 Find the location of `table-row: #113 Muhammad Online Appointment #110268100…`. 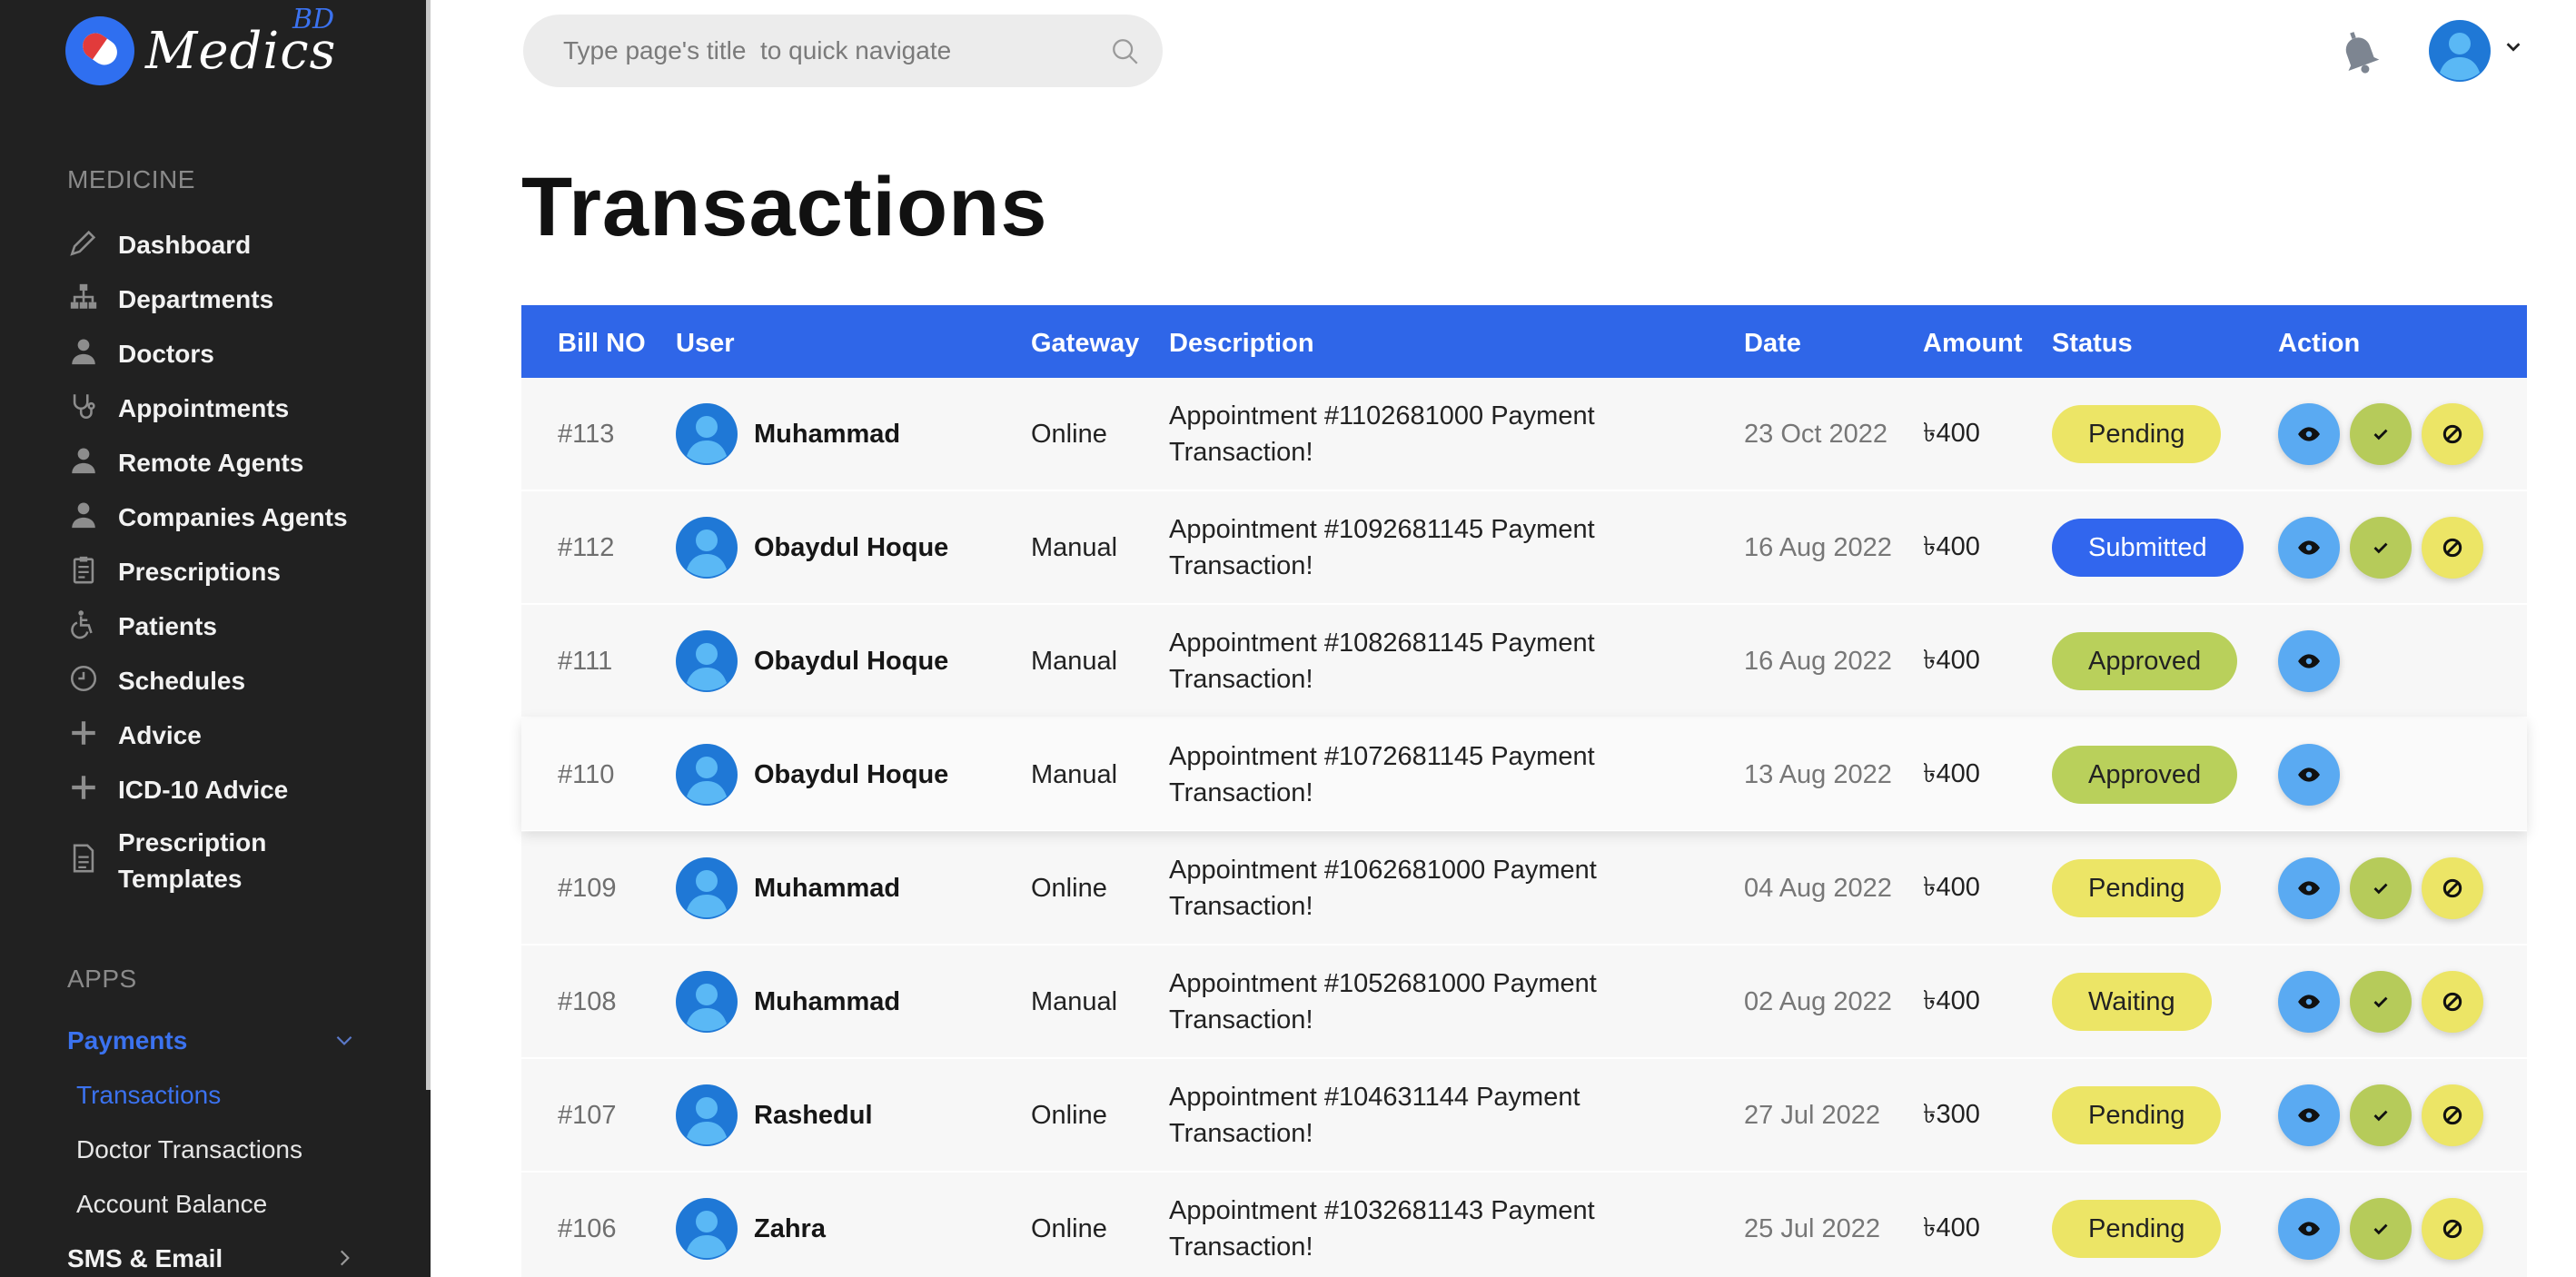

table-row: #113 Muhammad Online Appointment #110268100… is located at coordinates (1524, 434).